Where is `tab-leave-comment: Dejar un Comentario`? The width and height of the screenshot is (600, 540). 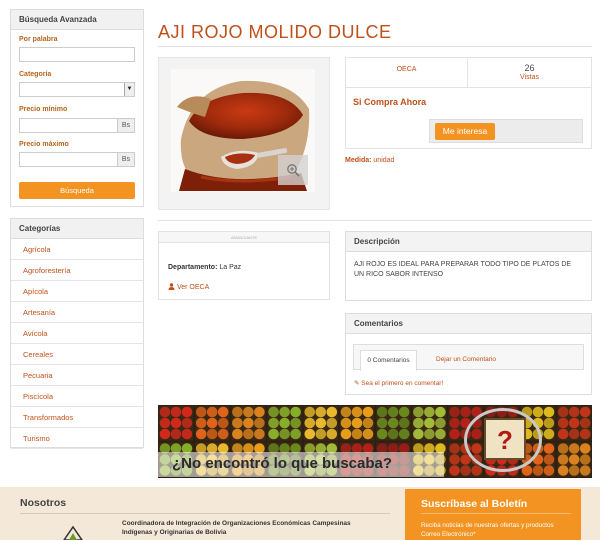 tab-leave-comment: Dejar un Comentario is located at coordinates (466, 360).